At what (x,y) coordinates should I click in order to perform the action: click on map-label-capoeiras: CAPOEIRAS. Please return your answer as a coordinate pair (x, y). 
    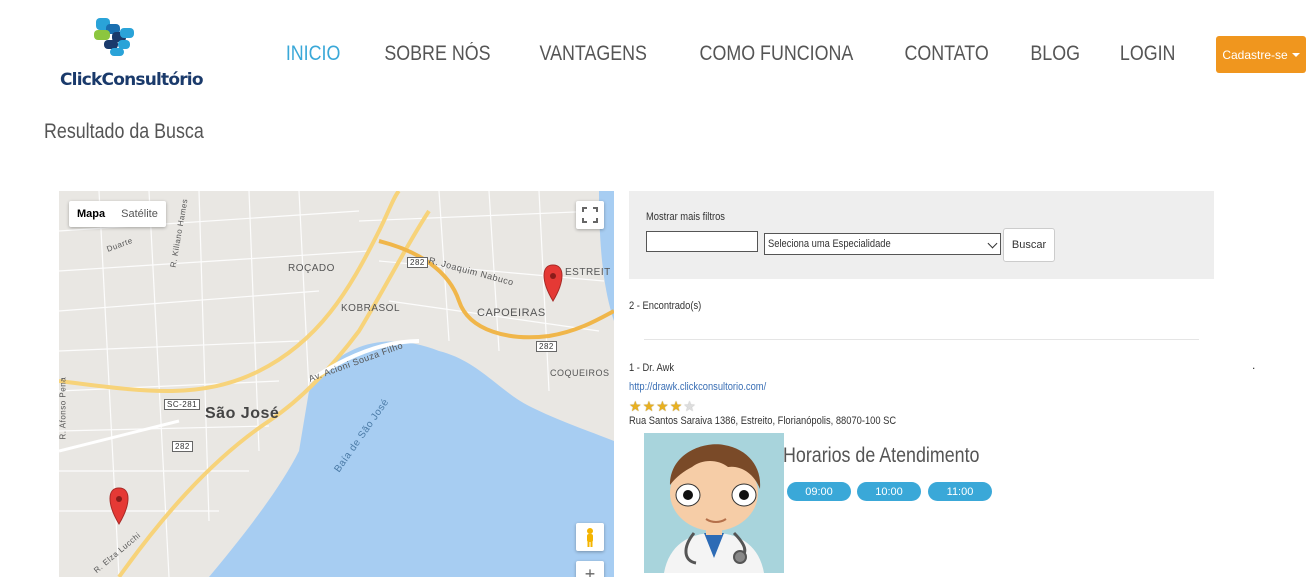
    Looking at the image, I should click on (511, 313).